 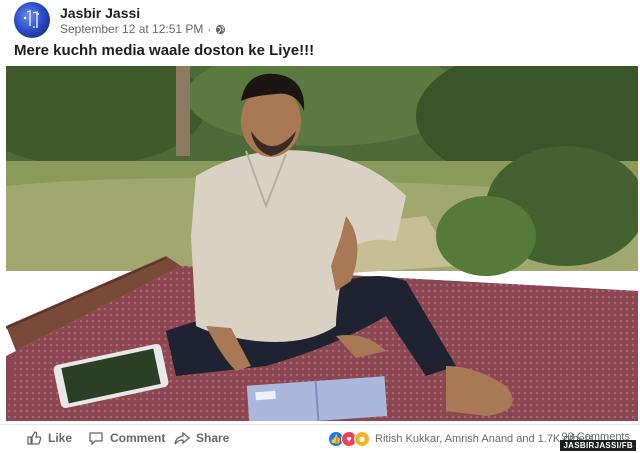 What do you see at coordinates (314, 20) in the screenshot?
I see `post-header: Jasbir Jassi September 12 at 12:51 PM ·` at bounding box center [314, 20].